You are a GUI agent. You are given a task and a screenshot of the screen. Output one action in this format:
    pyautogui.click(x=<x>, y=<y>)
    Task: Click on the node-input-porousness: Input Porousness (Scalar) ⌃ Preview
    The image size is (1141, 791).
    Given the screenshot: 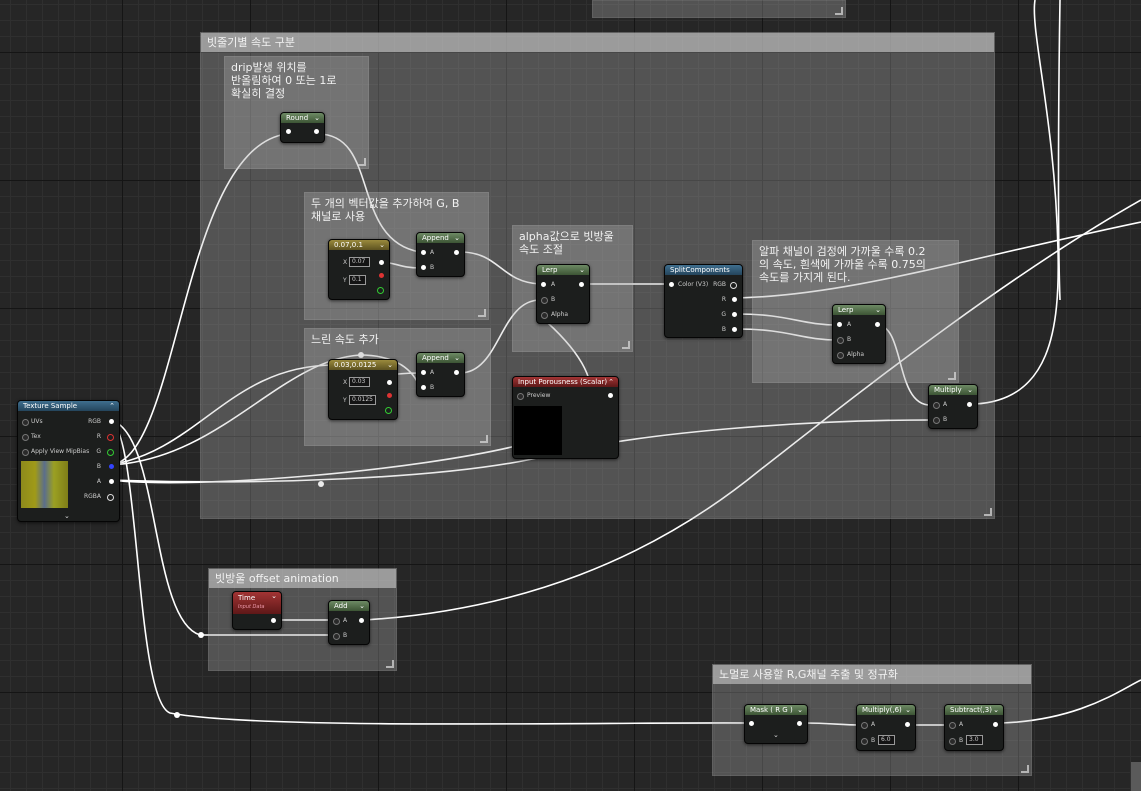 What is the action you would take?
    pyautogui.click(x=565, y=417)
    